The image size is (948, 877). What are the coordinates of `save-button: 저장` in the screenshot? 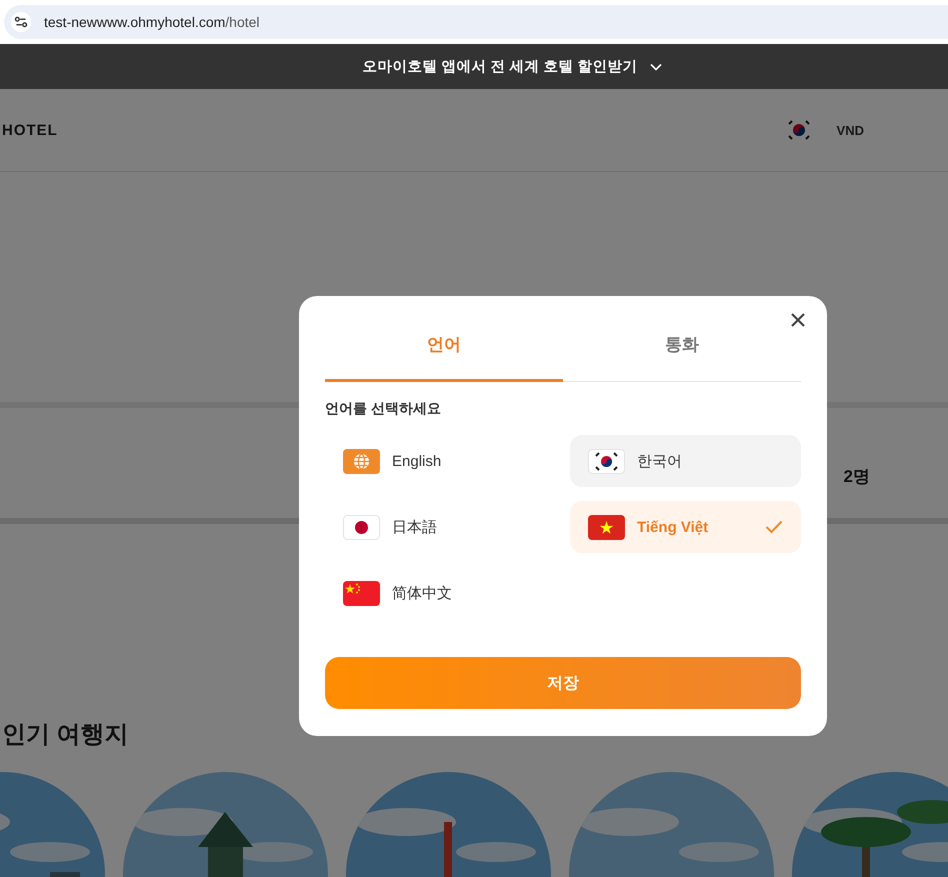 It's located at (563, 683).